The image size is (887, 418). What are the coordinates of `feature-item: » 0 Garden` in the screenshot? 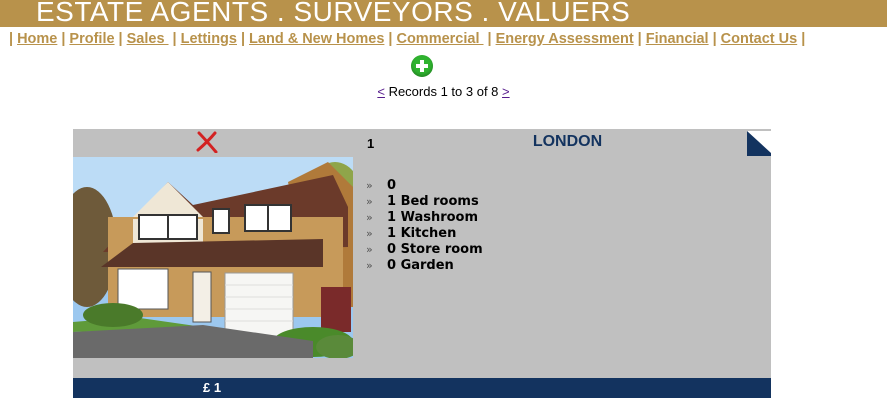 It's located at (424, 266).